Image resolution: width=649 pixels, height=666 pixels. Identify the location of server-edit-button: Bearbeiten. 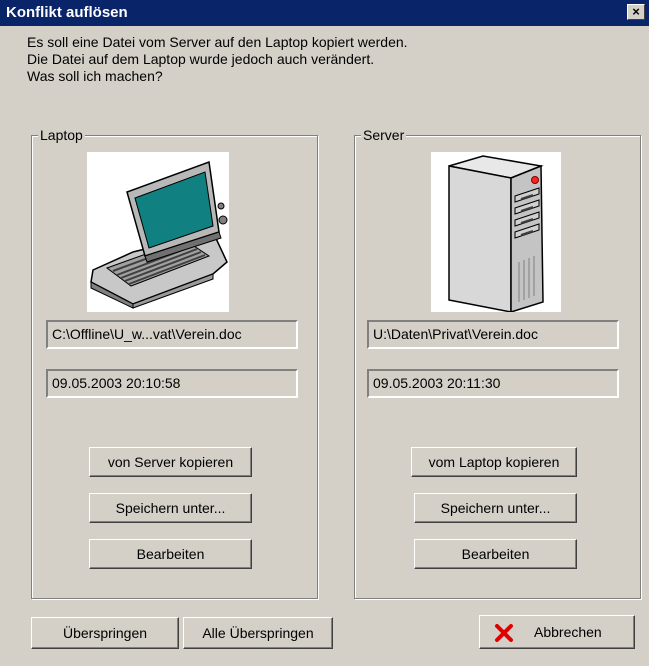
(495, 554).